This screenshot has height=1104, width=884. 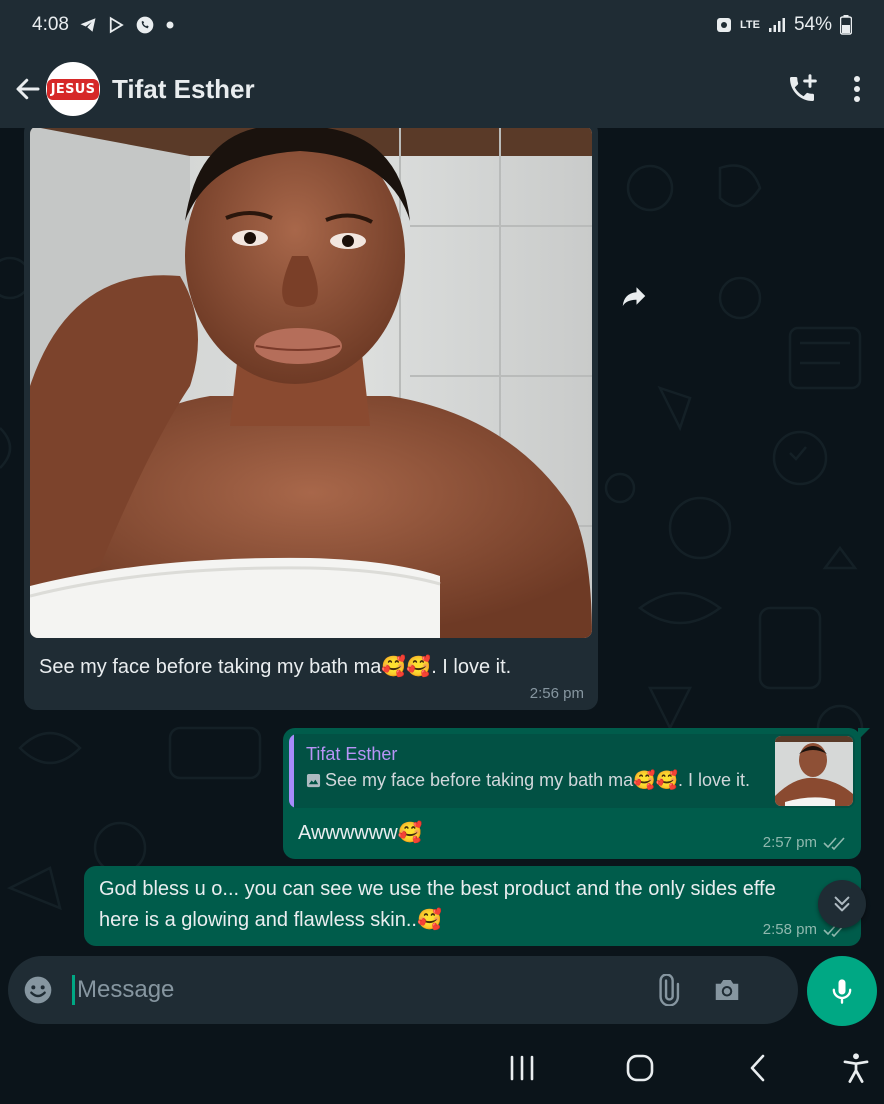 What do you see at coordinates (812, 24) in the screenshot?
I see `battery-percent: 54%` at bounding box center [812, 24].